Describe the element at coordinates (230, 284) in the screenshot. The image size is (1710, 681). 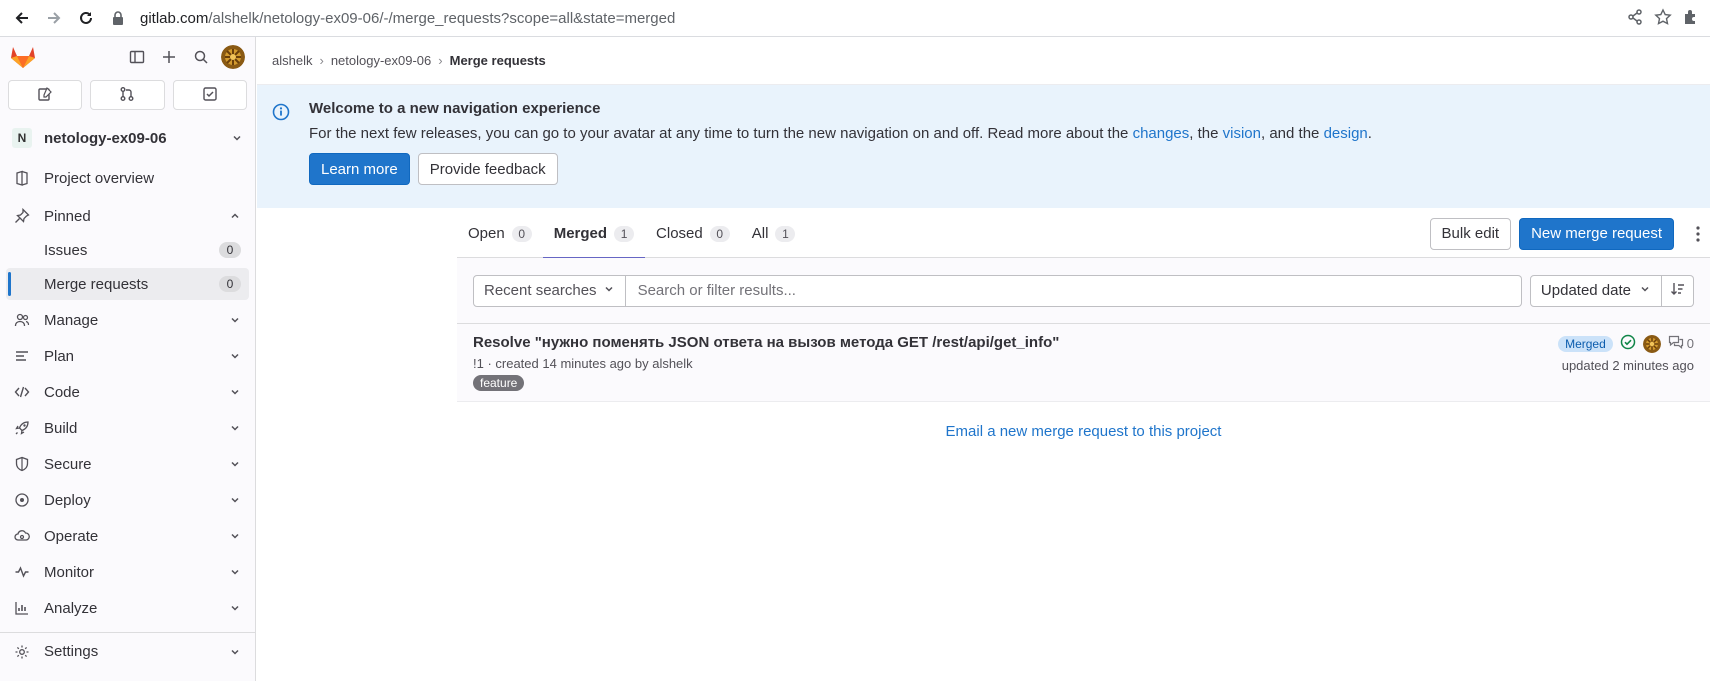
I see `merge-requests-count-badge: 0` at that location.